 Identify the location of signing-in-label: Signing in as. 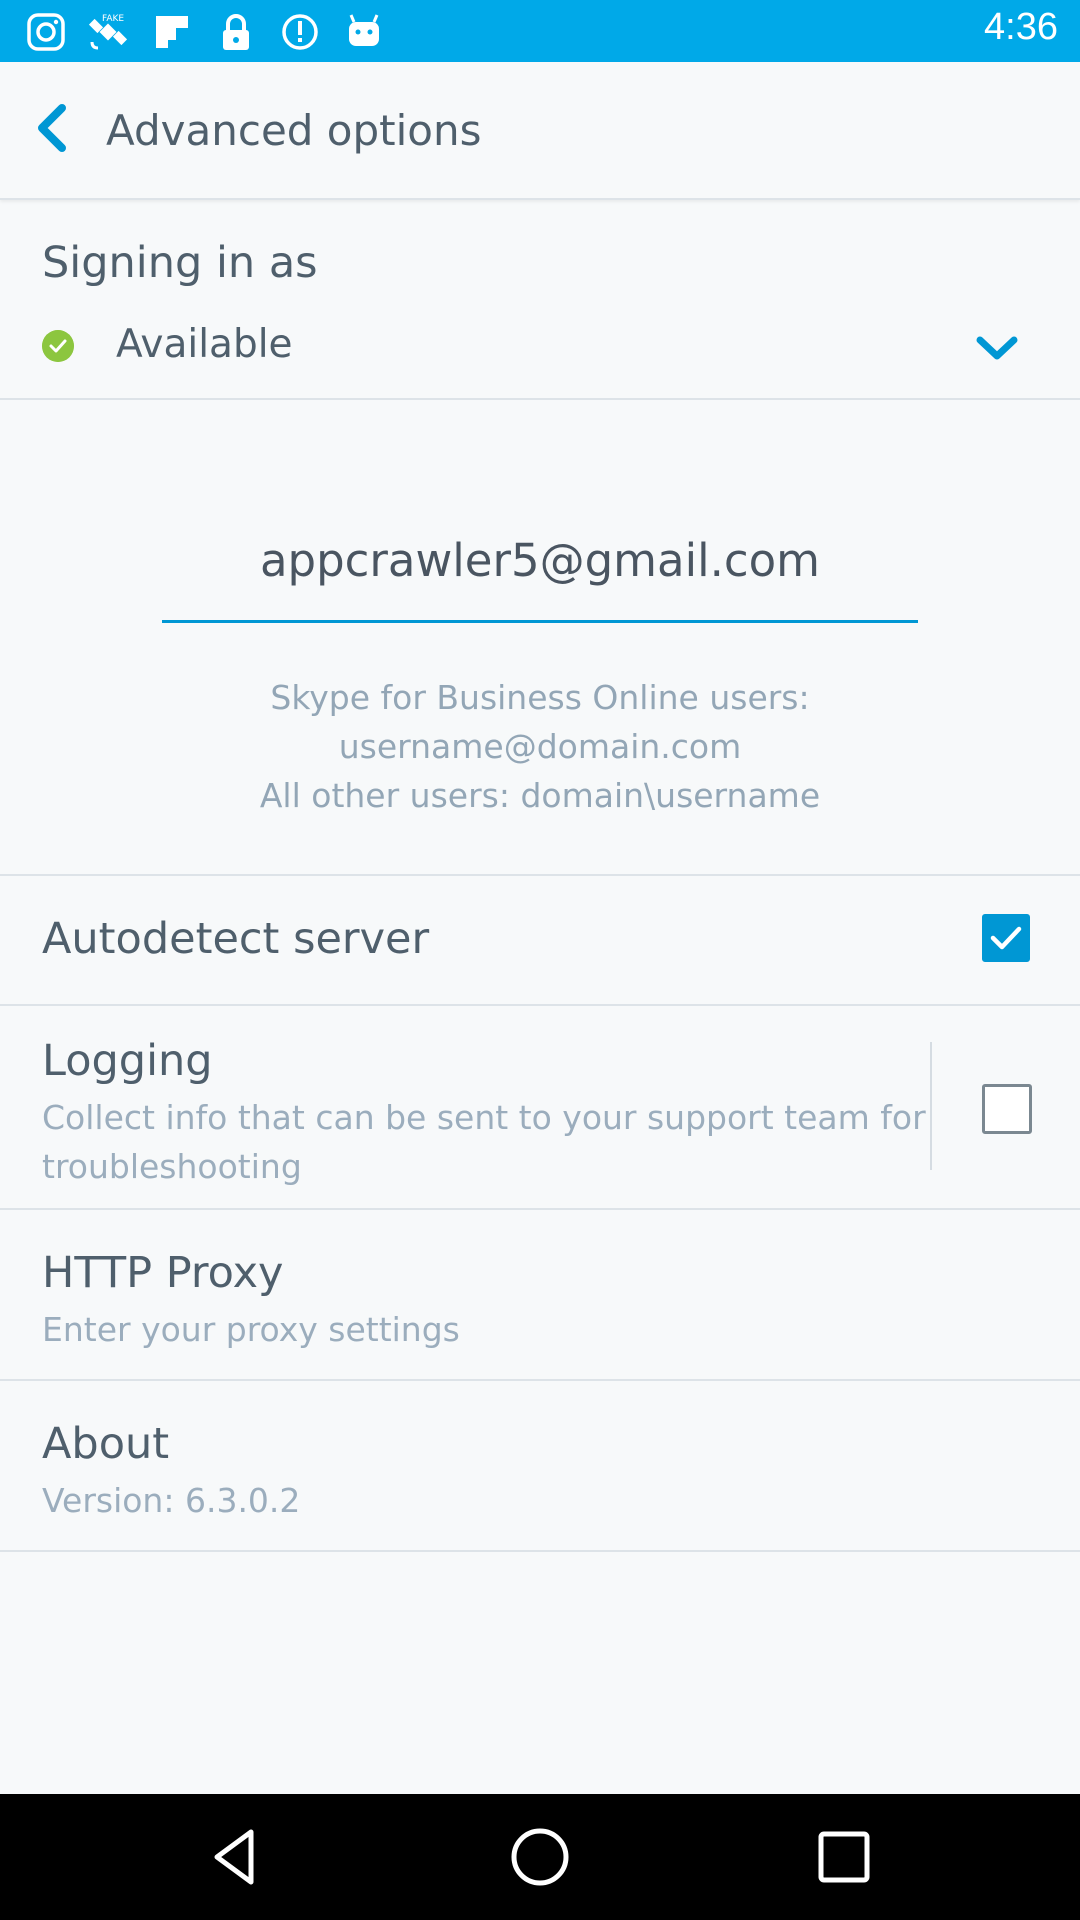
(180, 263).